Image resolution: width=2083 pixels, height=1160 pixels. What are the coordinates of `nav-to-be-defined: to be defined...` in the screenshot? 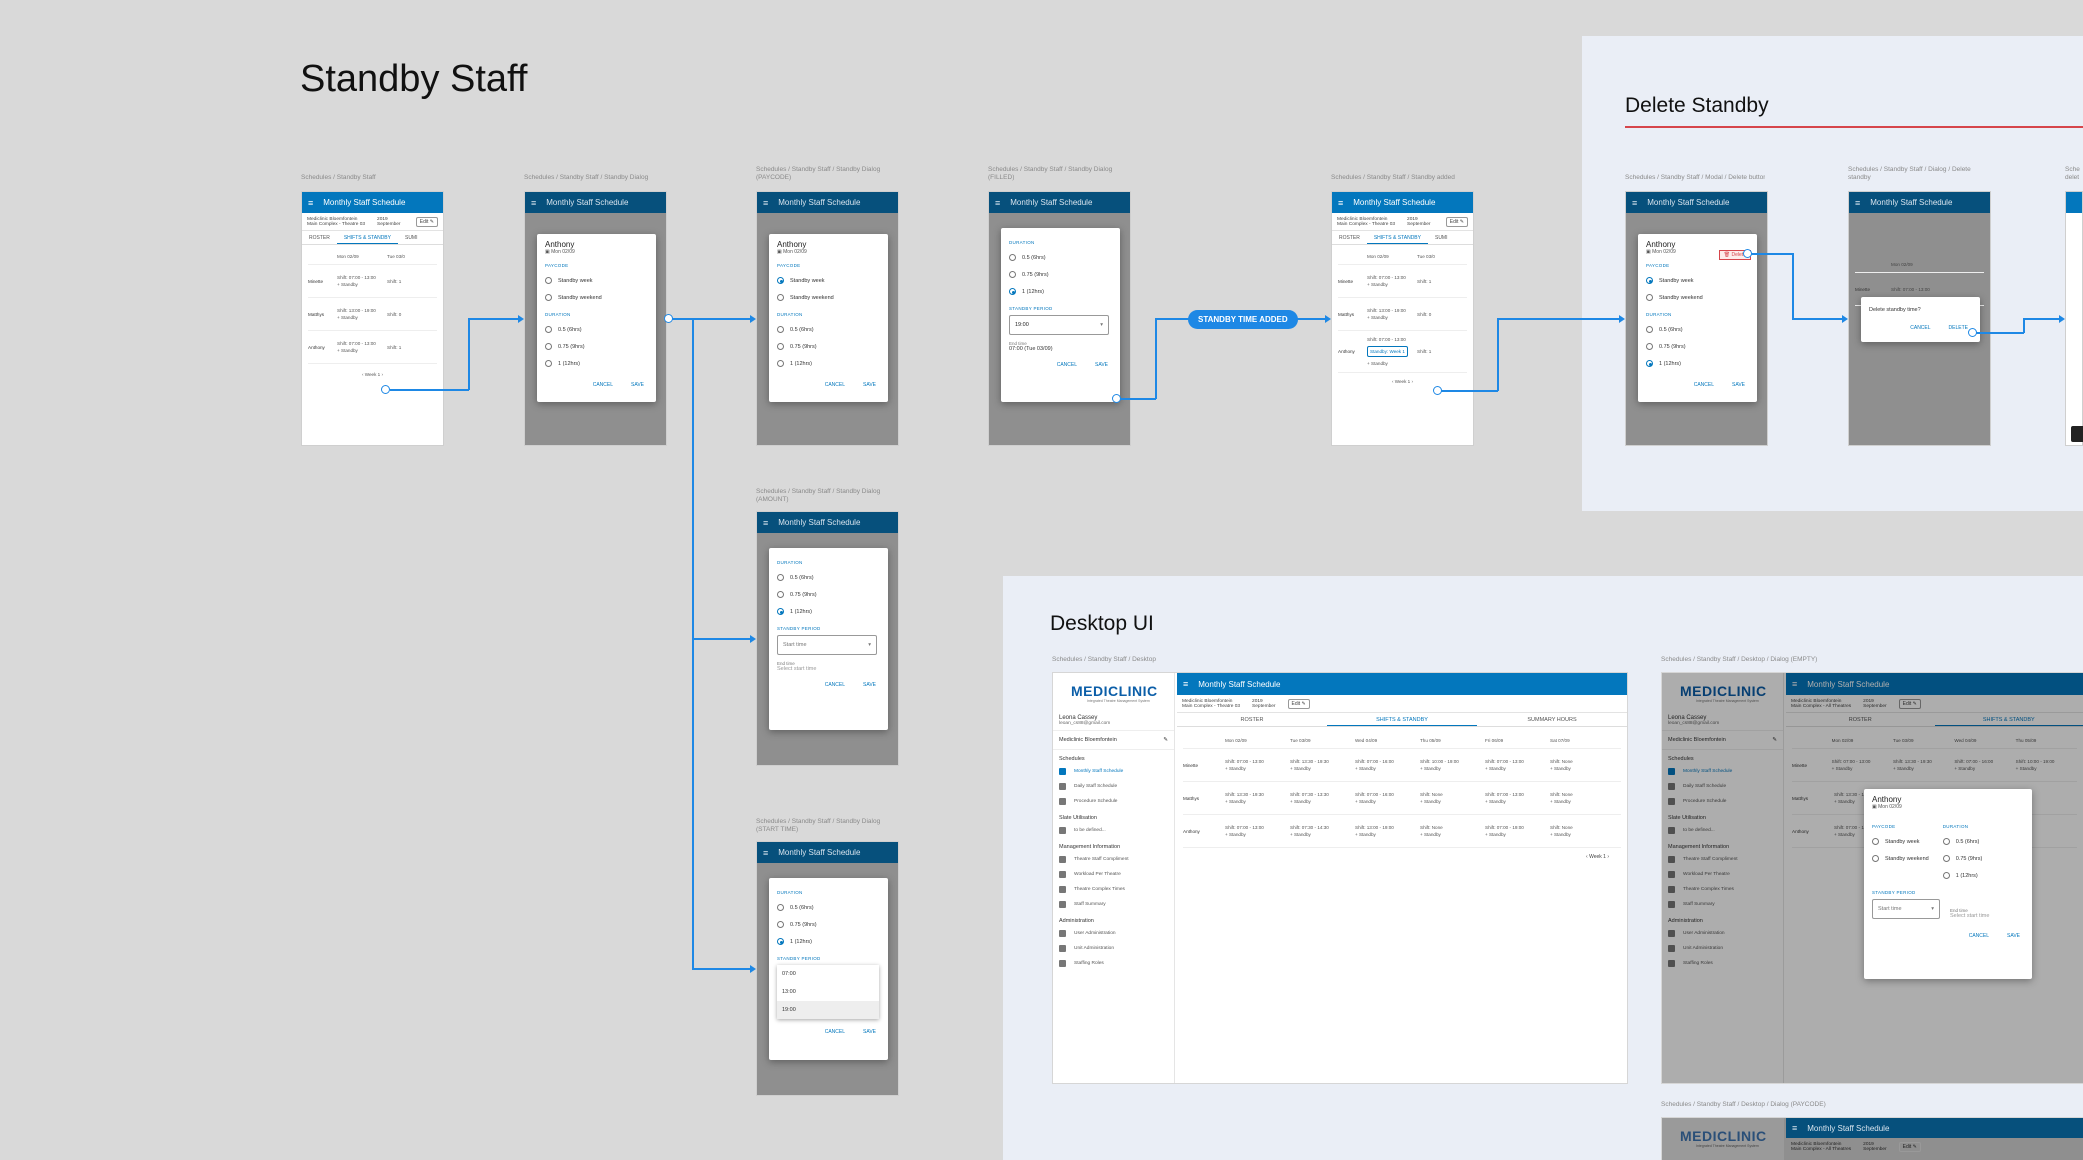 It's located at (1113, 830).